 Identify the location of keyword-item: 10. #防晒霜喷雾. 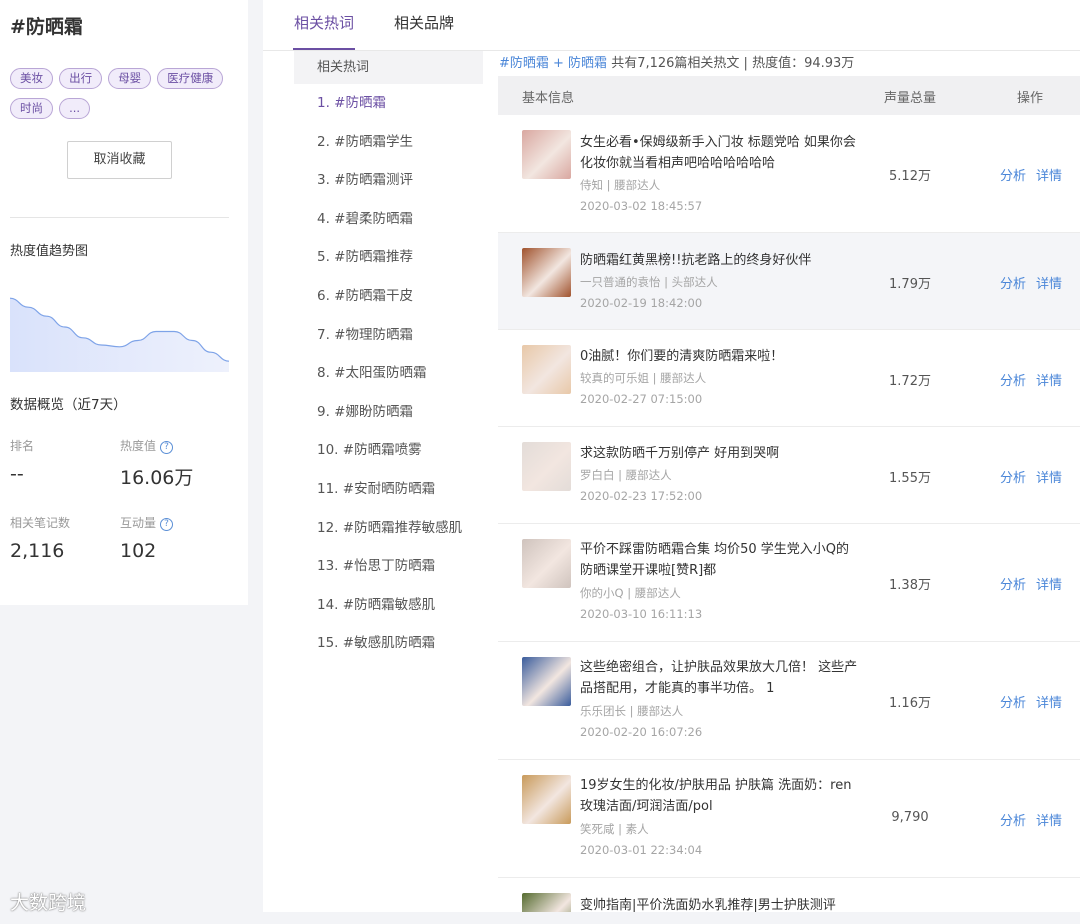
(388, 450).